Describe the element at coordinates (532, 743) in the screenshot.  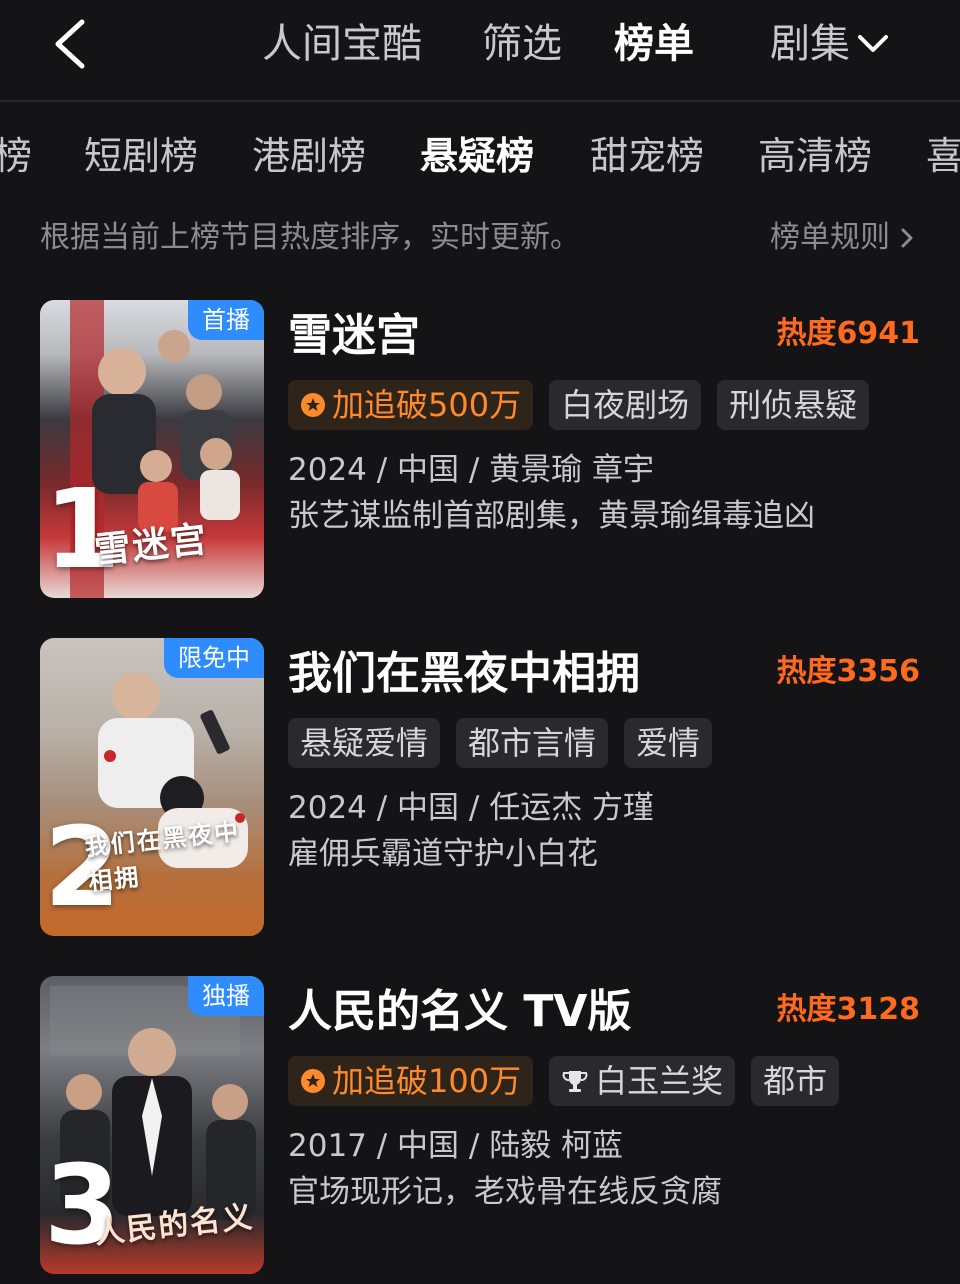
I see `tag: 都市言情` at that location.